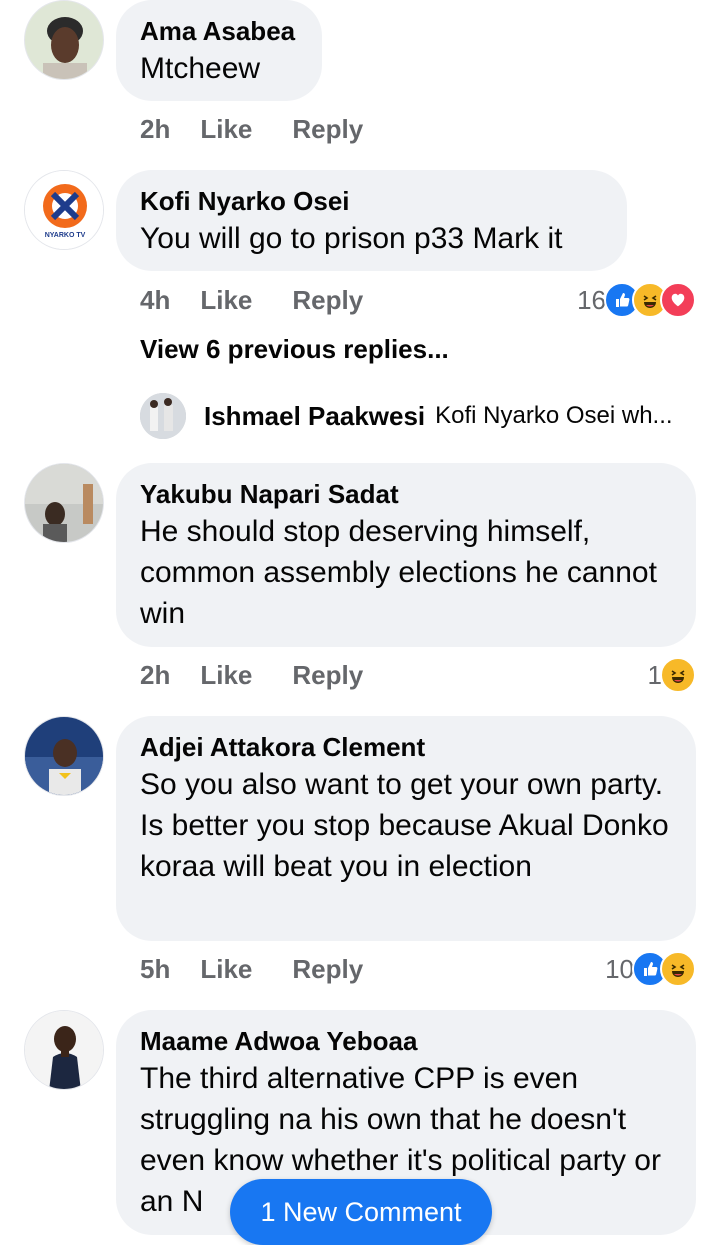 This screenshot has width=720, height=1245. Describe the element at coordinates (155, 300) in the screenshot. I see `comment-time: 4h` at that location.